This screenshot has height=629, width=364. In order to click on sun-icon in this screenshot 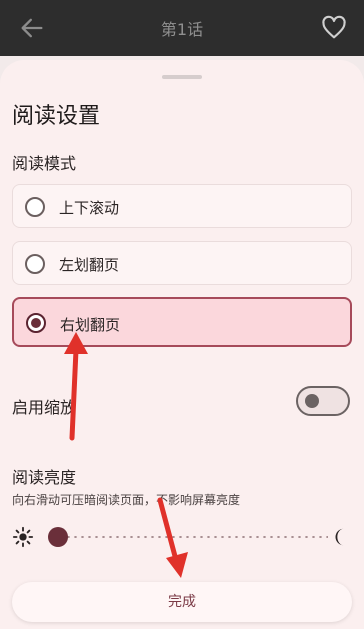, I will do `click(23, 537)`.